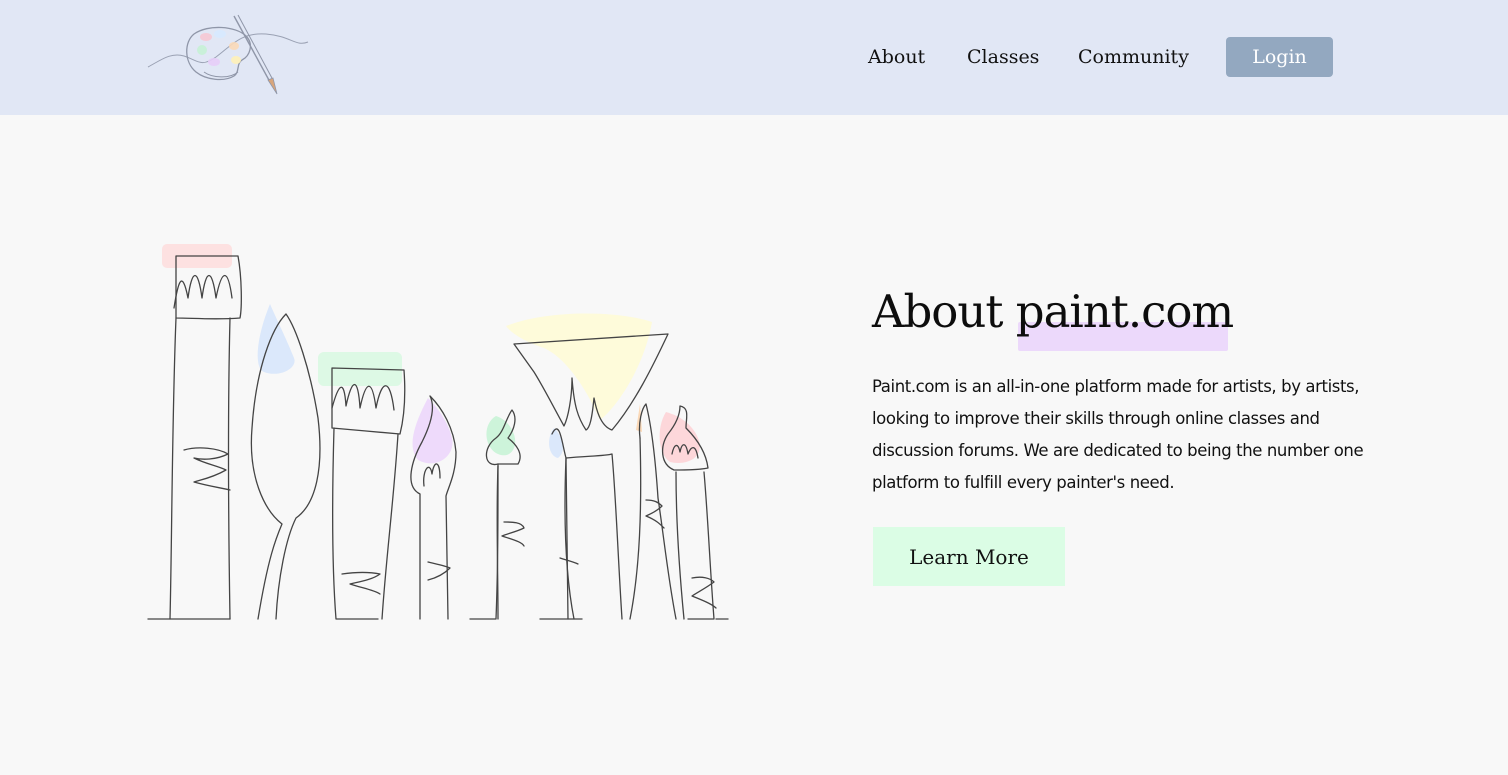  I want to click on paint-palette-brush-icon, so click(228, 54).